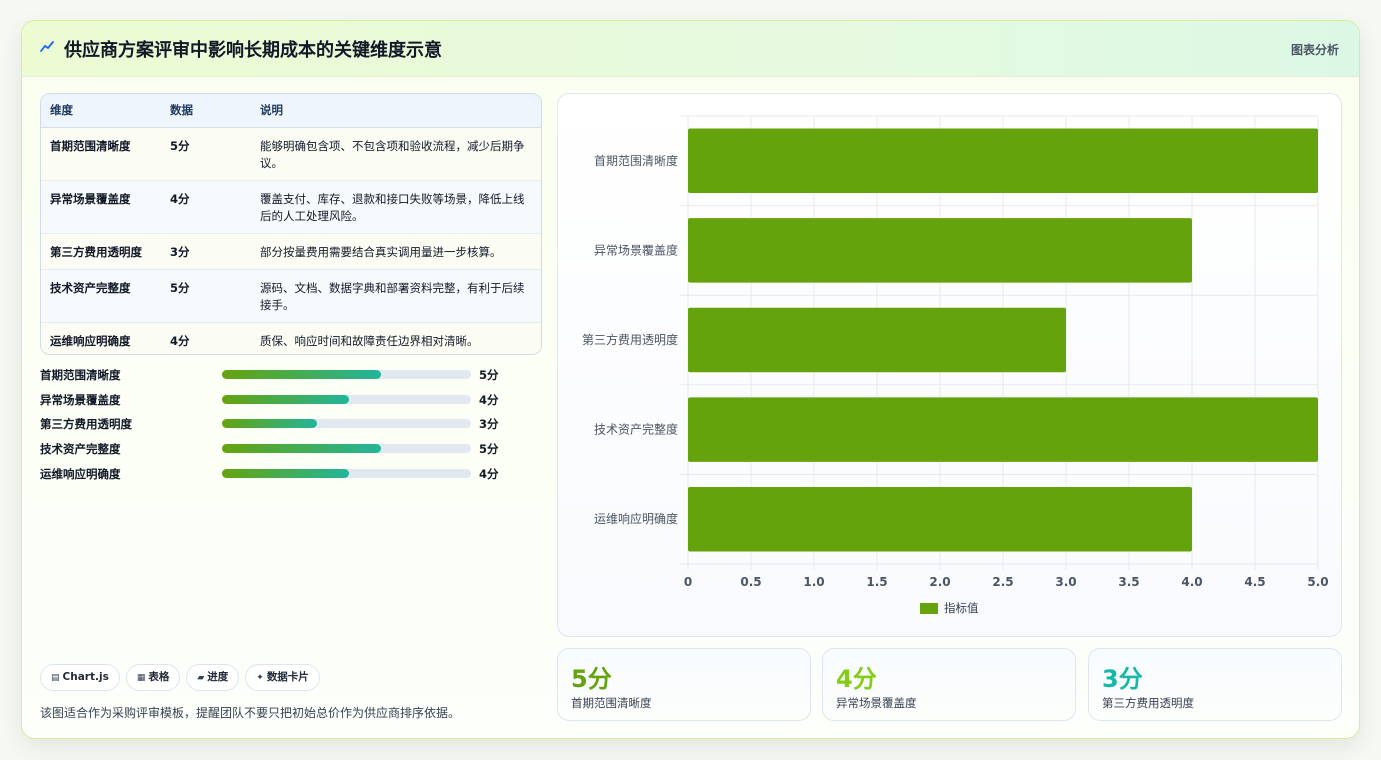 The image size is (1381, 760). I want to click on chip-button: ▰ 进度, so click(213, 677).